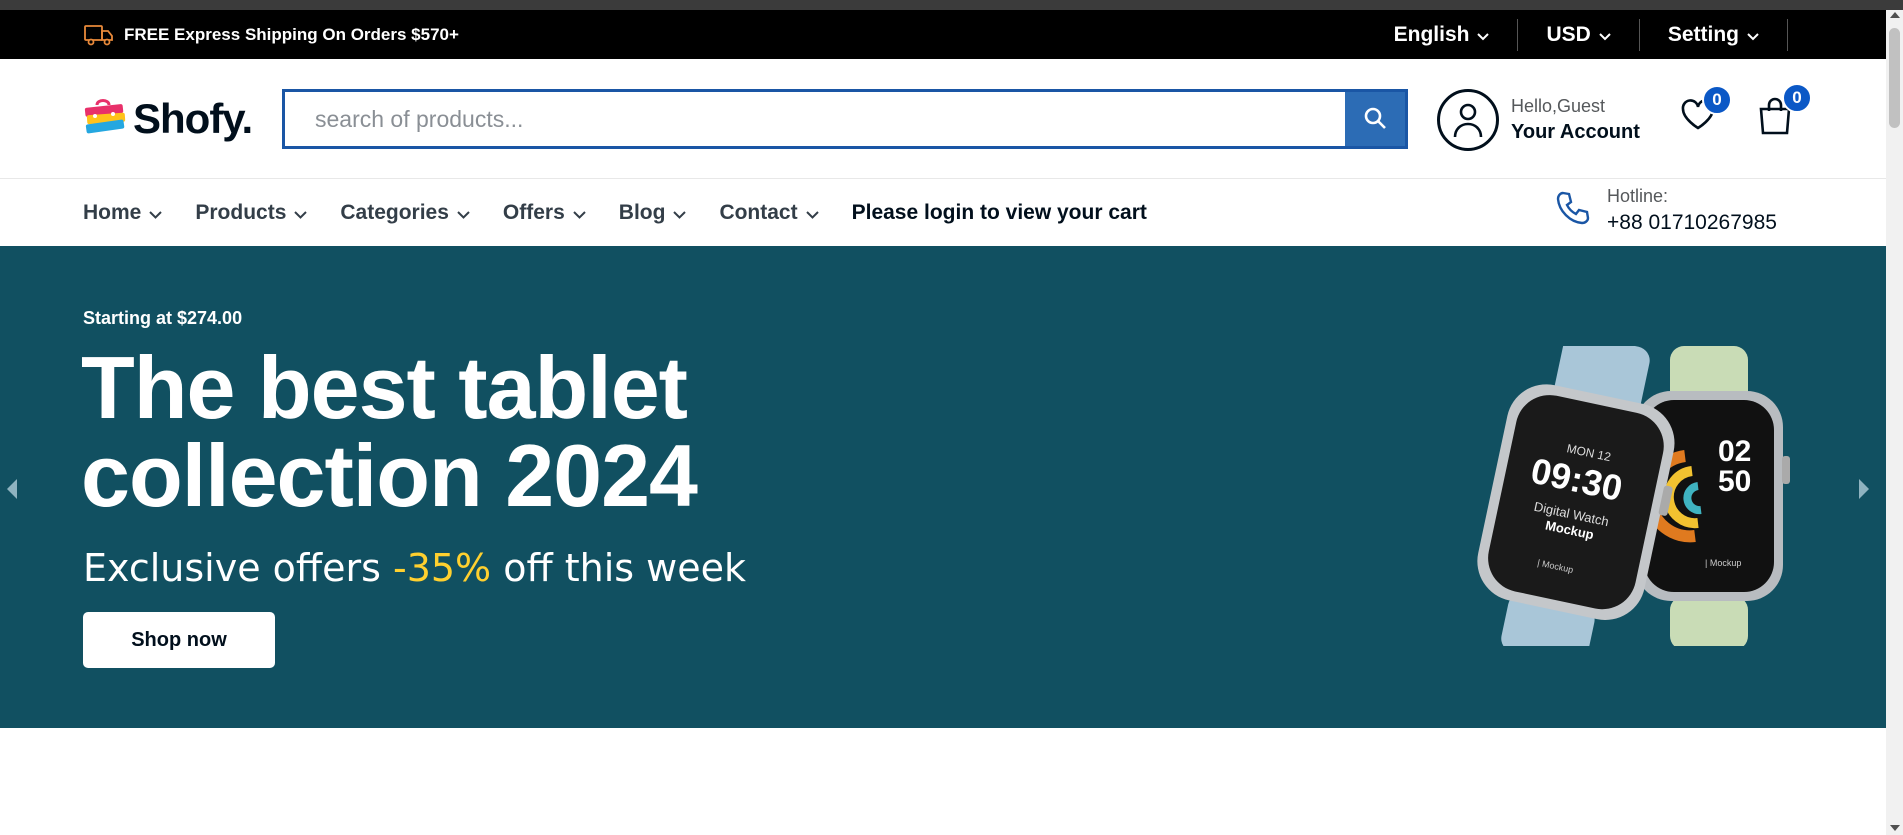  I want to click on watch2-footer: | Mockup, so click(1723, 563).